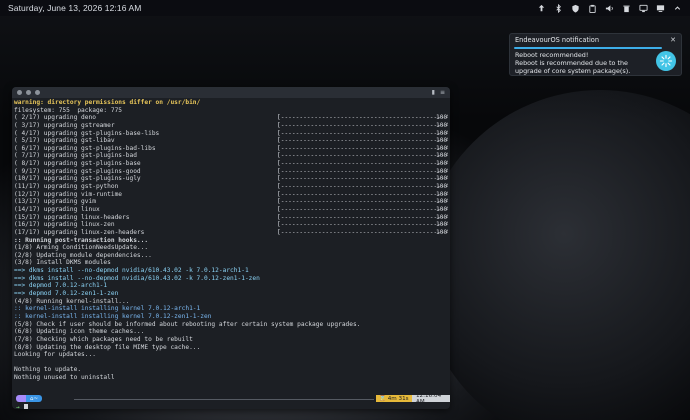 This screenshot has height=420, width=690. Describe the element at coordinates (66, 187) in the screenshot. I see `progress-label: (11/17) upgrading gst-python` at that location.